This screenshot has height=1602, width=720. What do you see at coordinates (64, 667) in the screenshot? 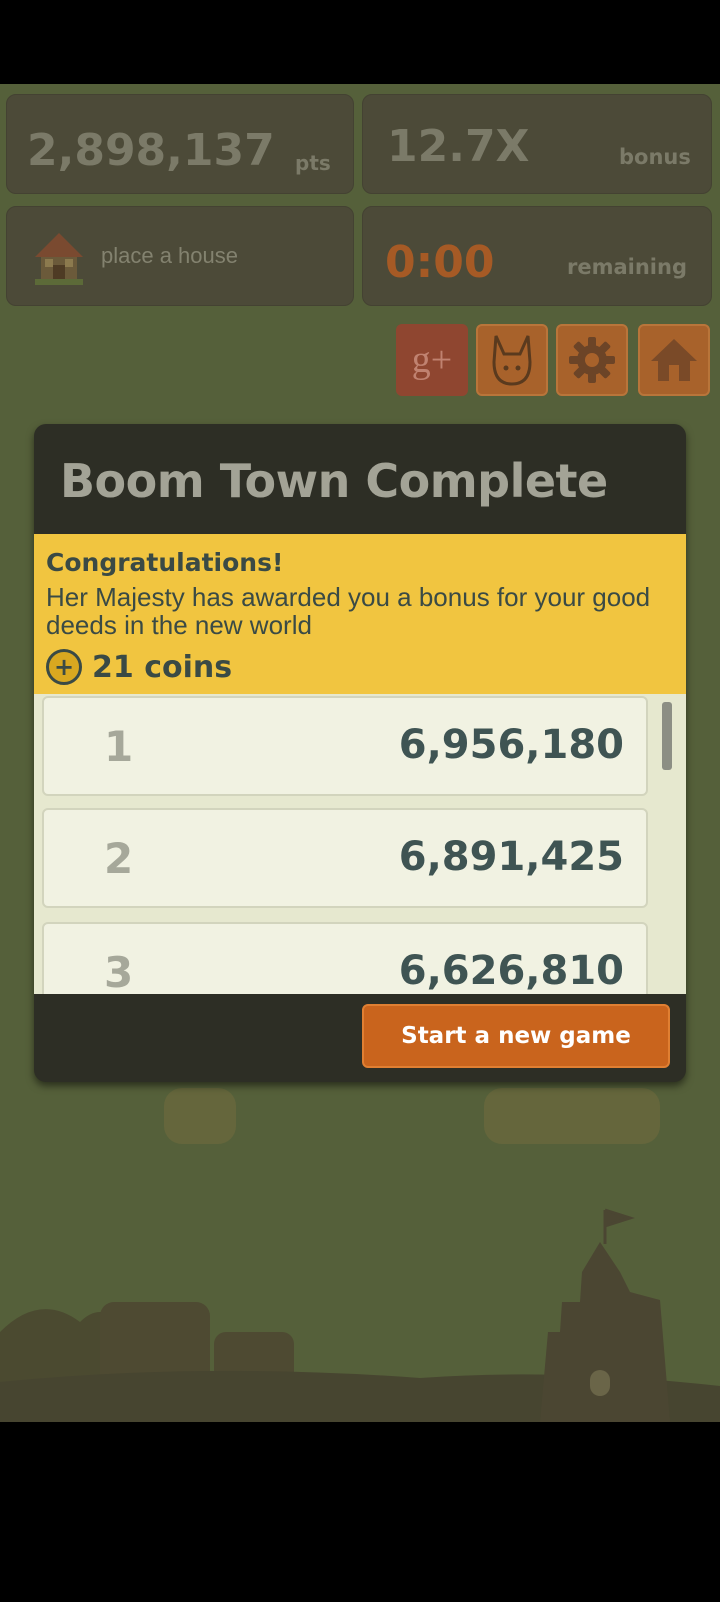
I see `coin-plus-icon: +` at bounding box center [64, 667].